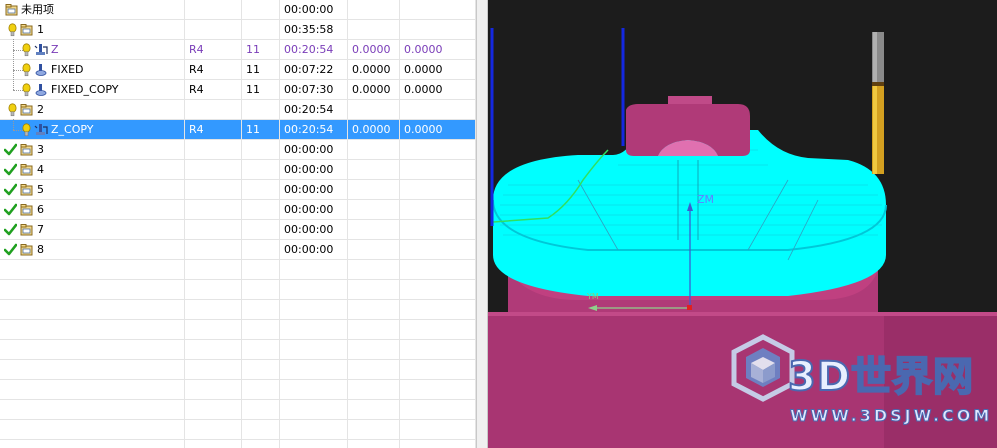  I want to click on tool-name: R4, so click(196, 49).